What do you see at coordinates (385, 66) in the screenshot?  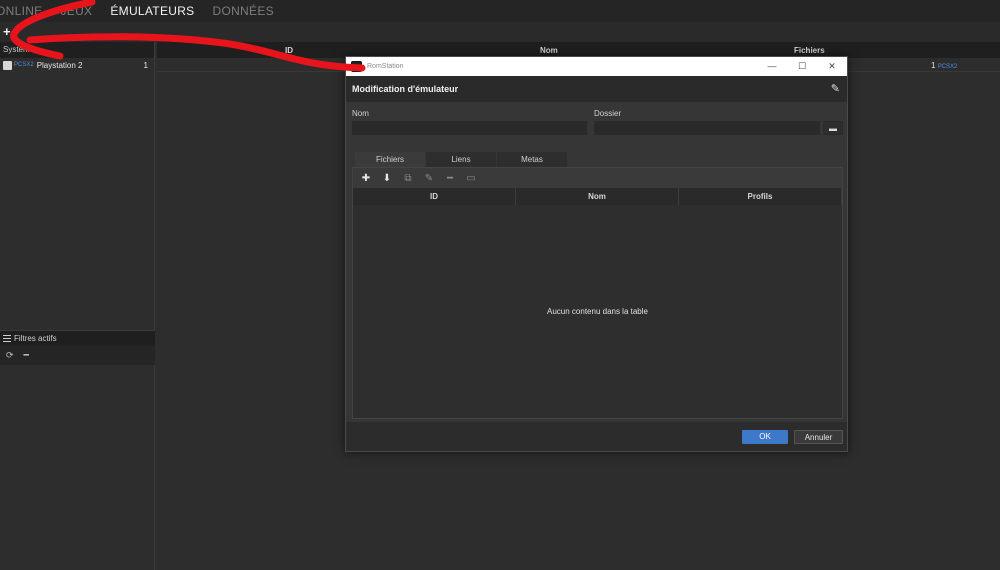 I see `window-title: RomStation` at bounding box center [385, 66].